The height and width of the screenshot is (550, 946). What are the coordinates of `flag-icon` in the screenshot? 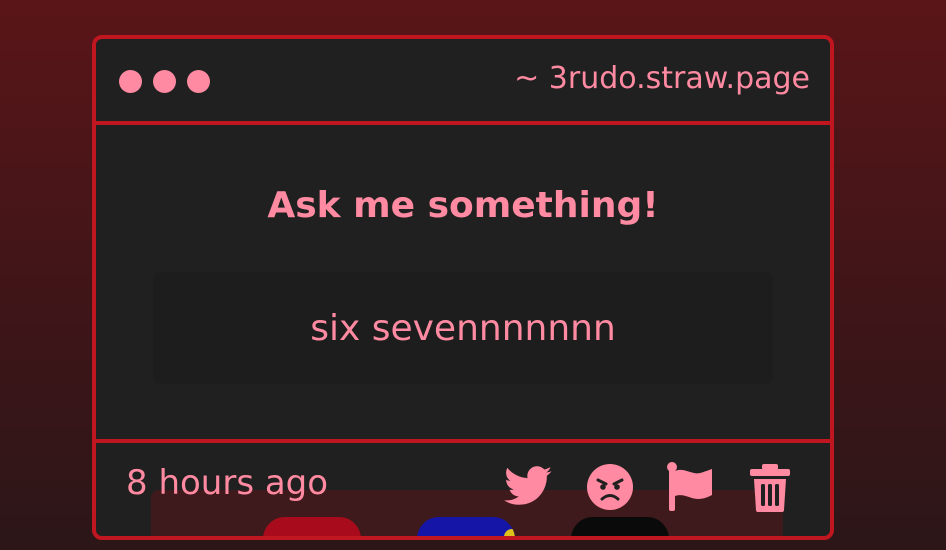 It's located at (689, 486).